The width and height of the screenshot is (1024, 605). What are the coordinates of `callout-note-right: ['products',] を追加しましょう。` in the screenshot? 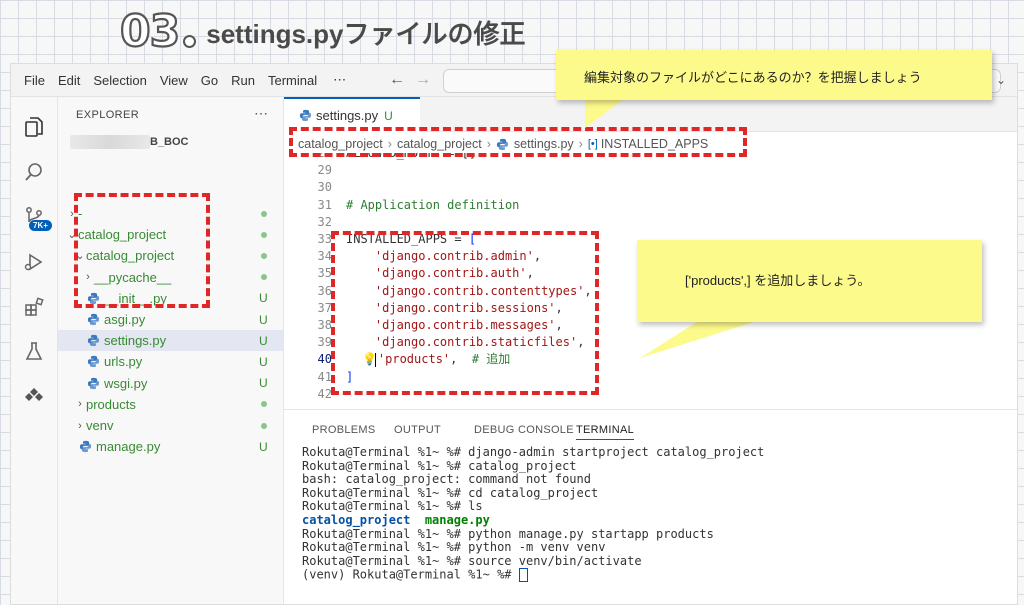 It's located at (809, 281).